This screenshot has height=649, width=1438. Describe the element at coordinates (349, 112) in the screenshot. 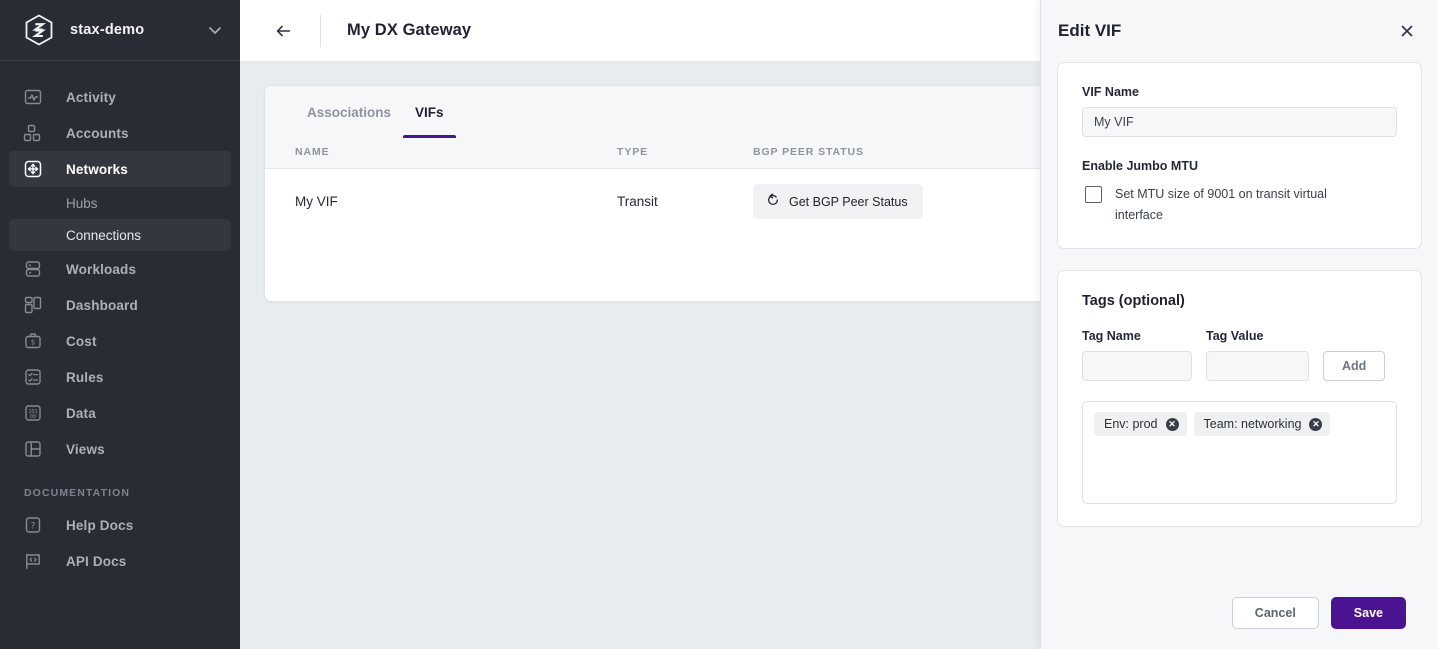

I see `tab-associations: Associations` at that location.